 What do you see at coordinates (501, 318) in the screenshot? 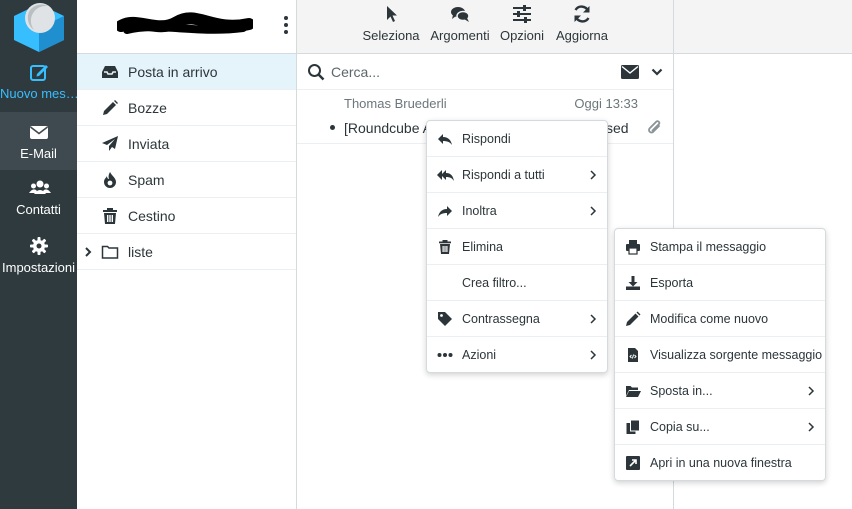
I see `menu-item-label: Contrassegna` at bounding box center [501, 318].